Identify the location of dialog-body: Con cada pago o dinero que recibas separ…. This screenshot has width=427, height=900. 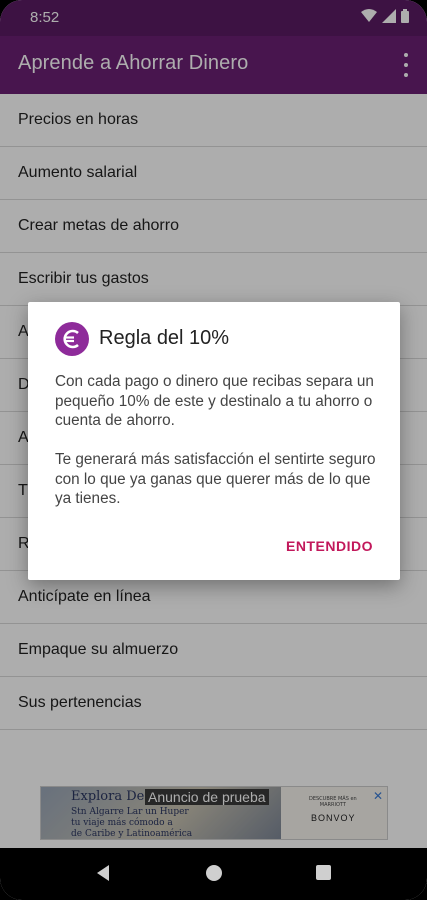
(220, 450).